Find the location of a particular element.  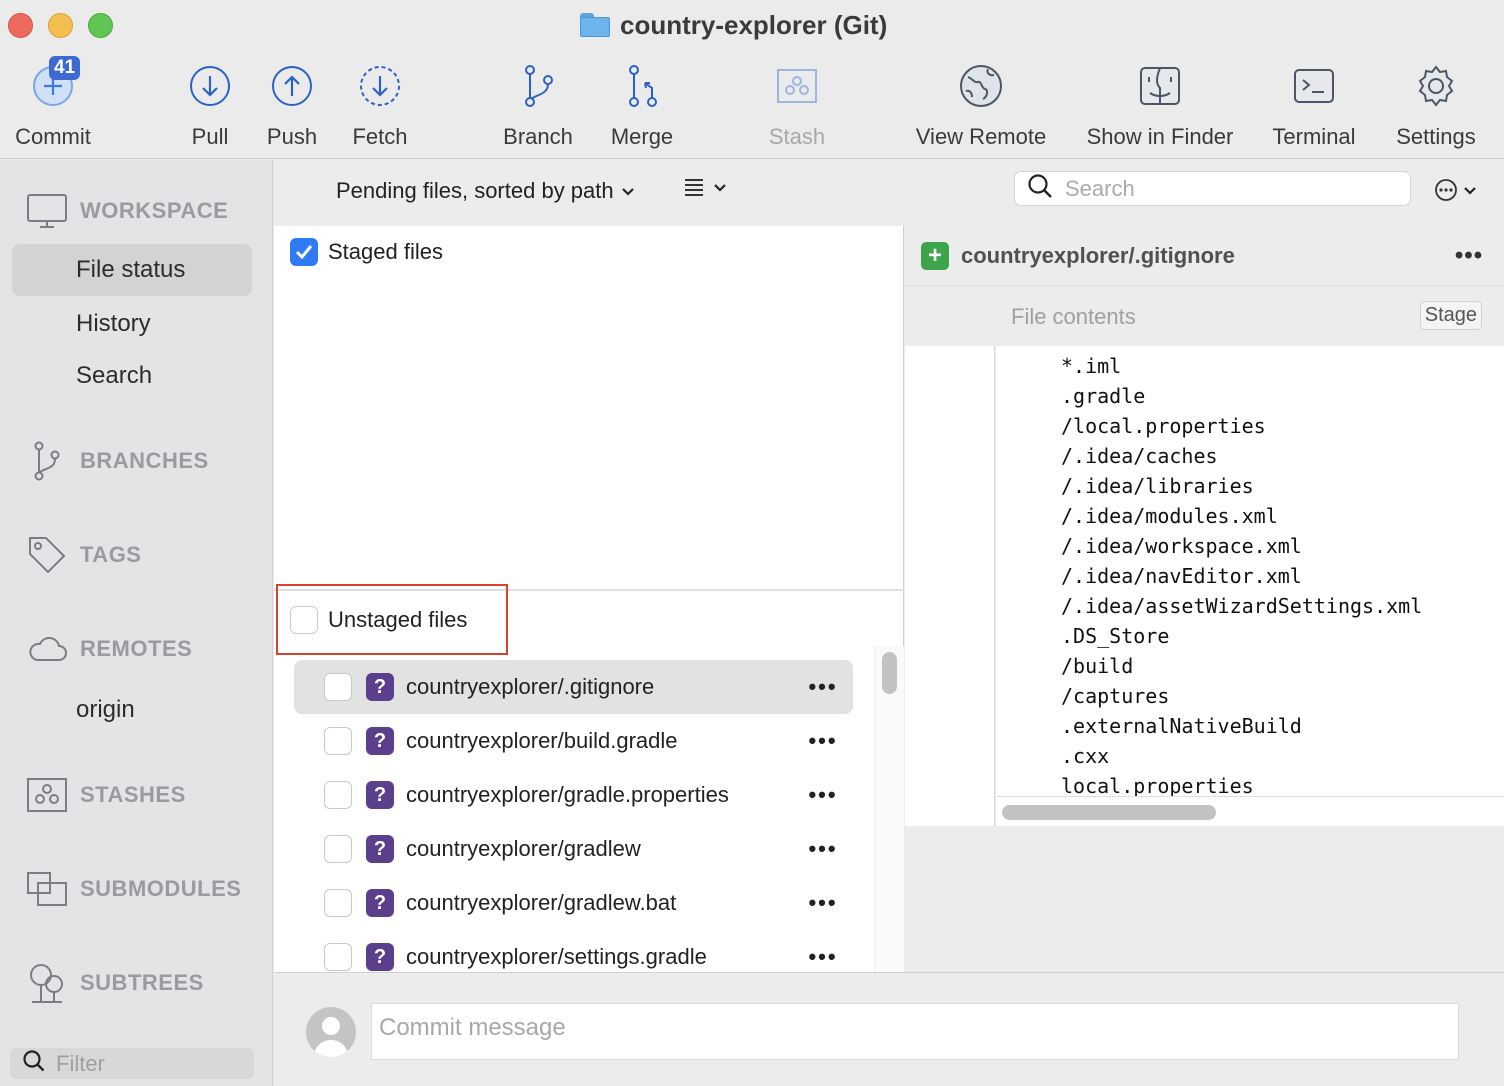

sidebar-item-search: Search is located at coordinates (132, 376).